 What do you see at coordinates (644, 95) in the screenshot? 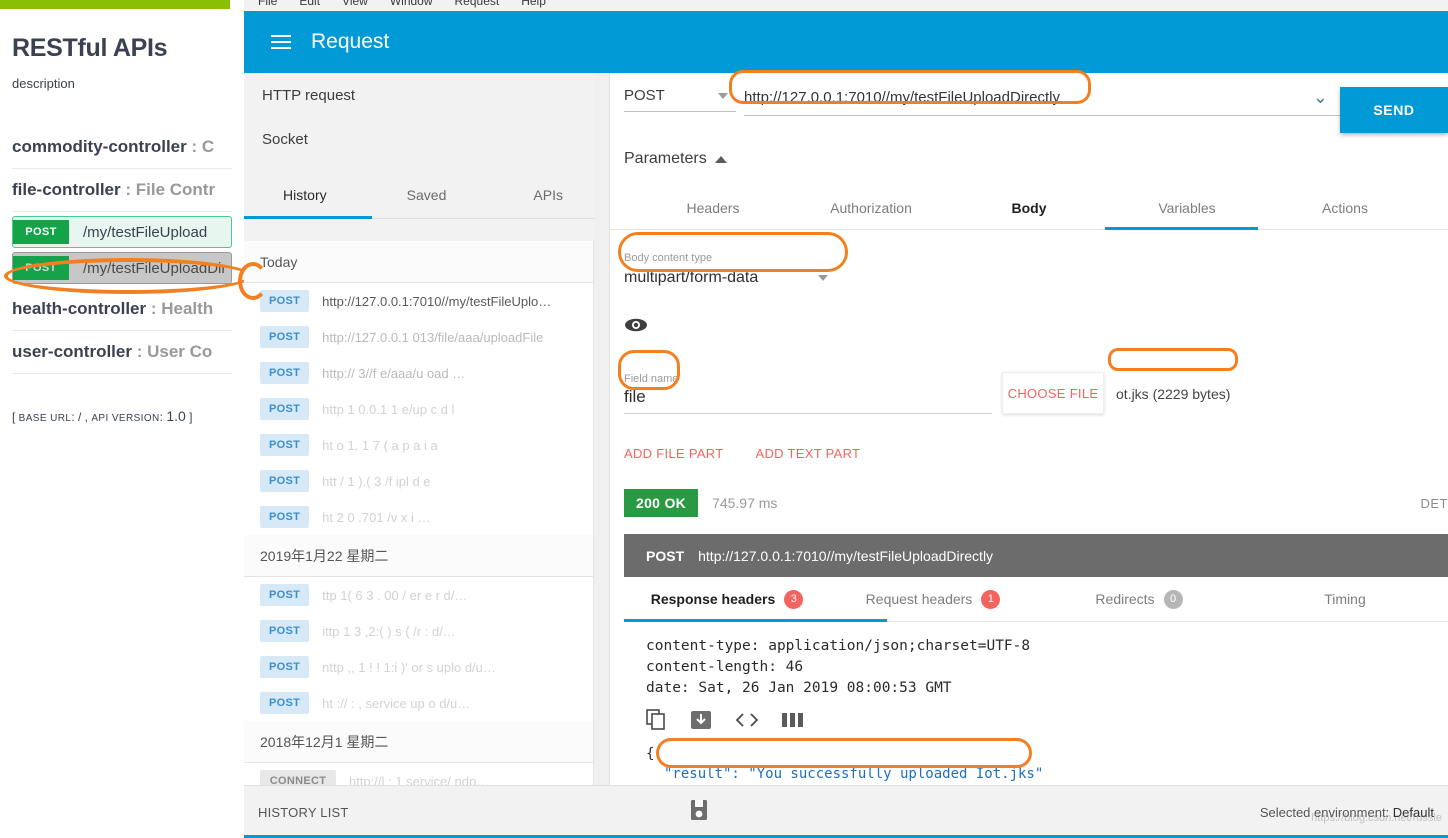
I see `method-value: POST` at bounding box center [644, 95].